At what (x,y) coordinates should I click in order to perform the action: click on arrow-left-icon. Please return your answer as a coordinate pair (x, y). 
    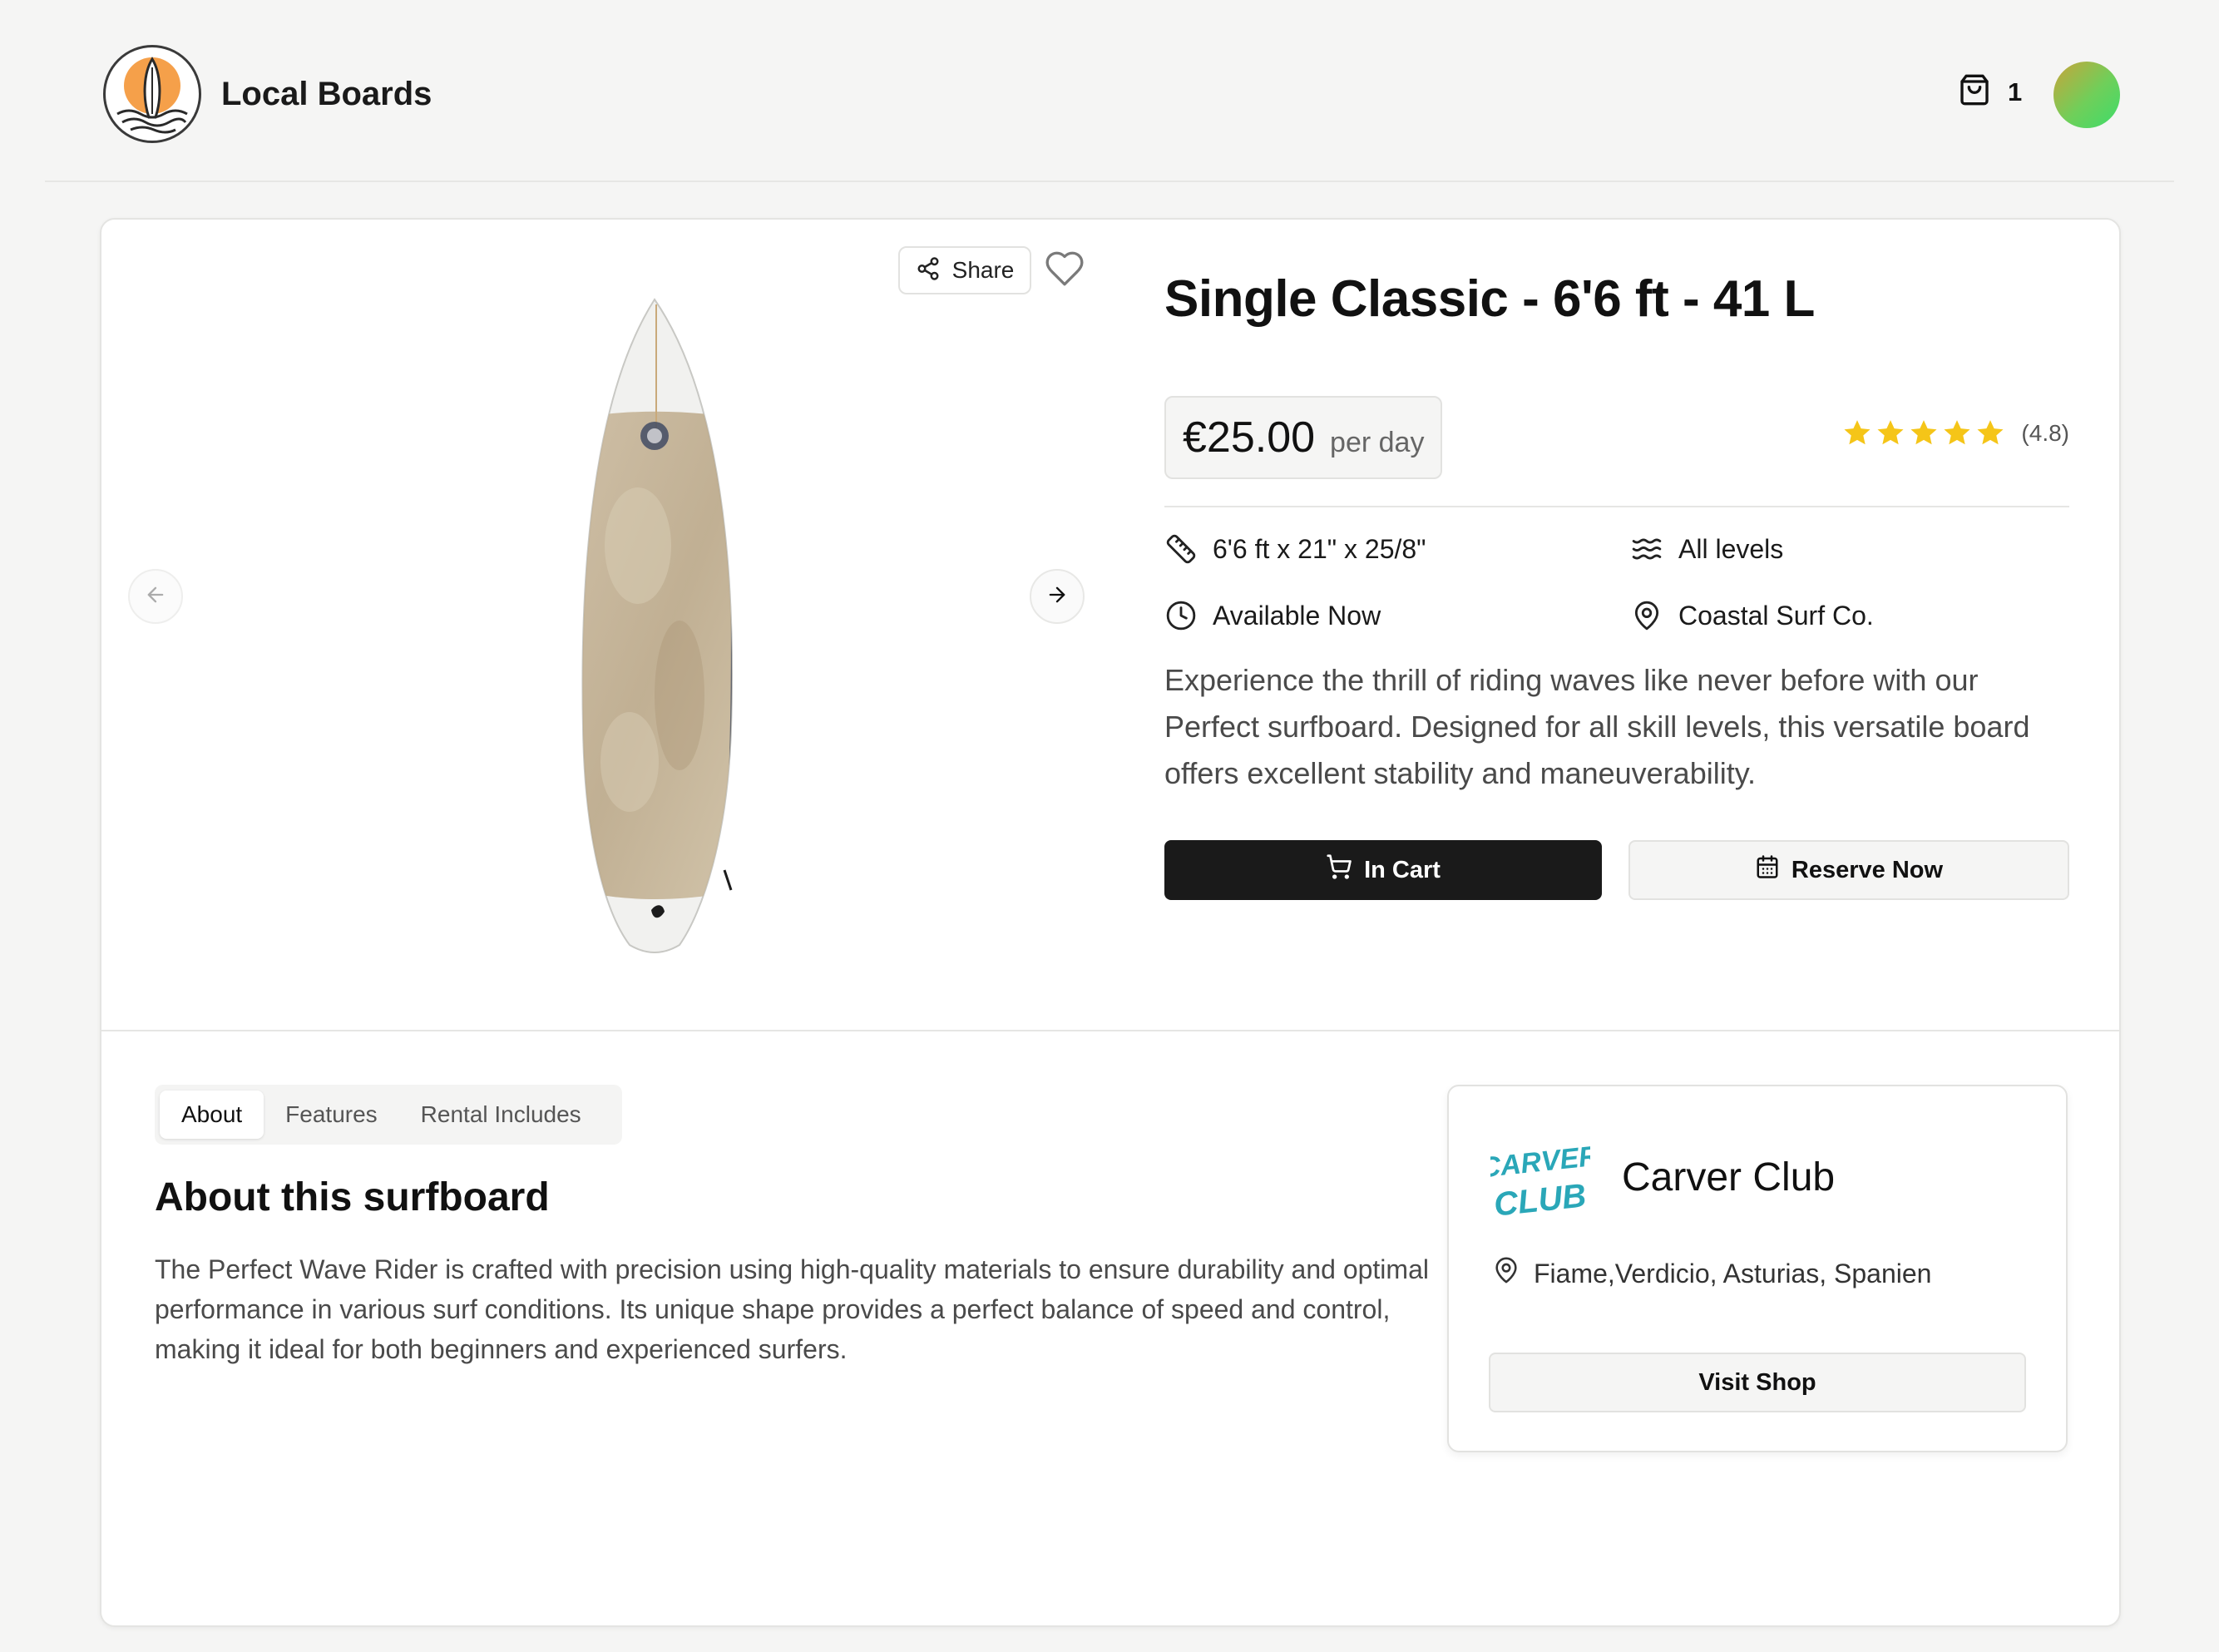
    Looking at the image, I should click on (155, 597).